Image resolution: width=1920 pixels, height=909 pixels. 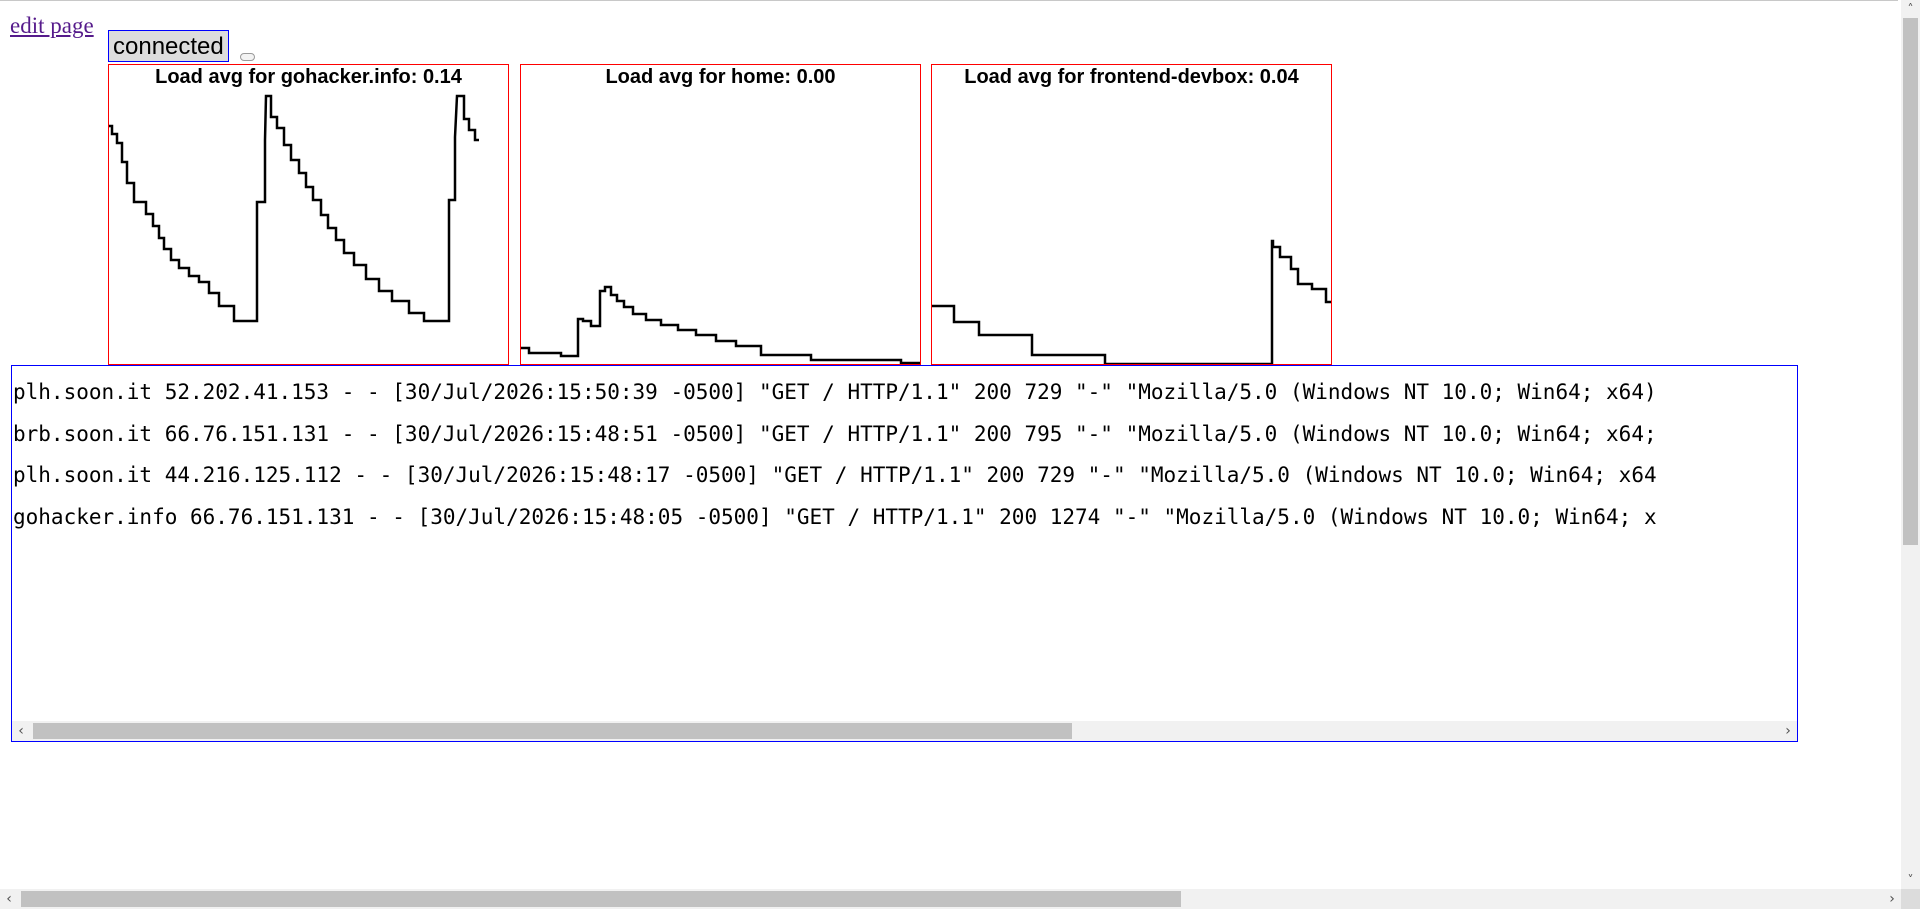 I want to click on chart-title: Load avg for frontend-devbox: 0.04, so click(x=1131, y=77).